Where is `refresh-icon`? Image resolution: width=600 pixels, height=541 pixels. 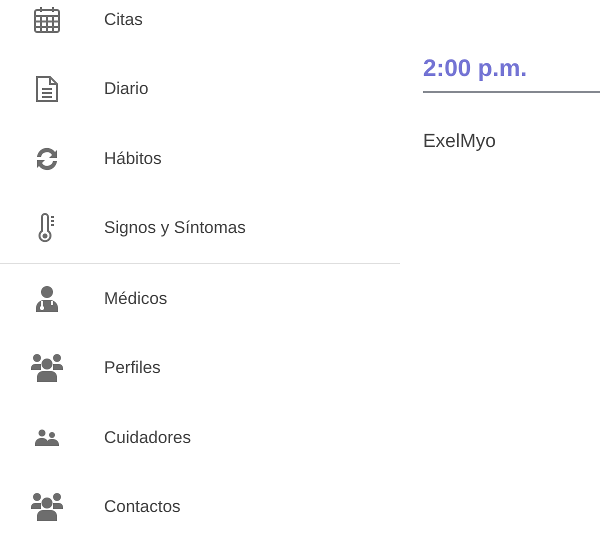 refresh-icon is located at coordinates (47, 159).